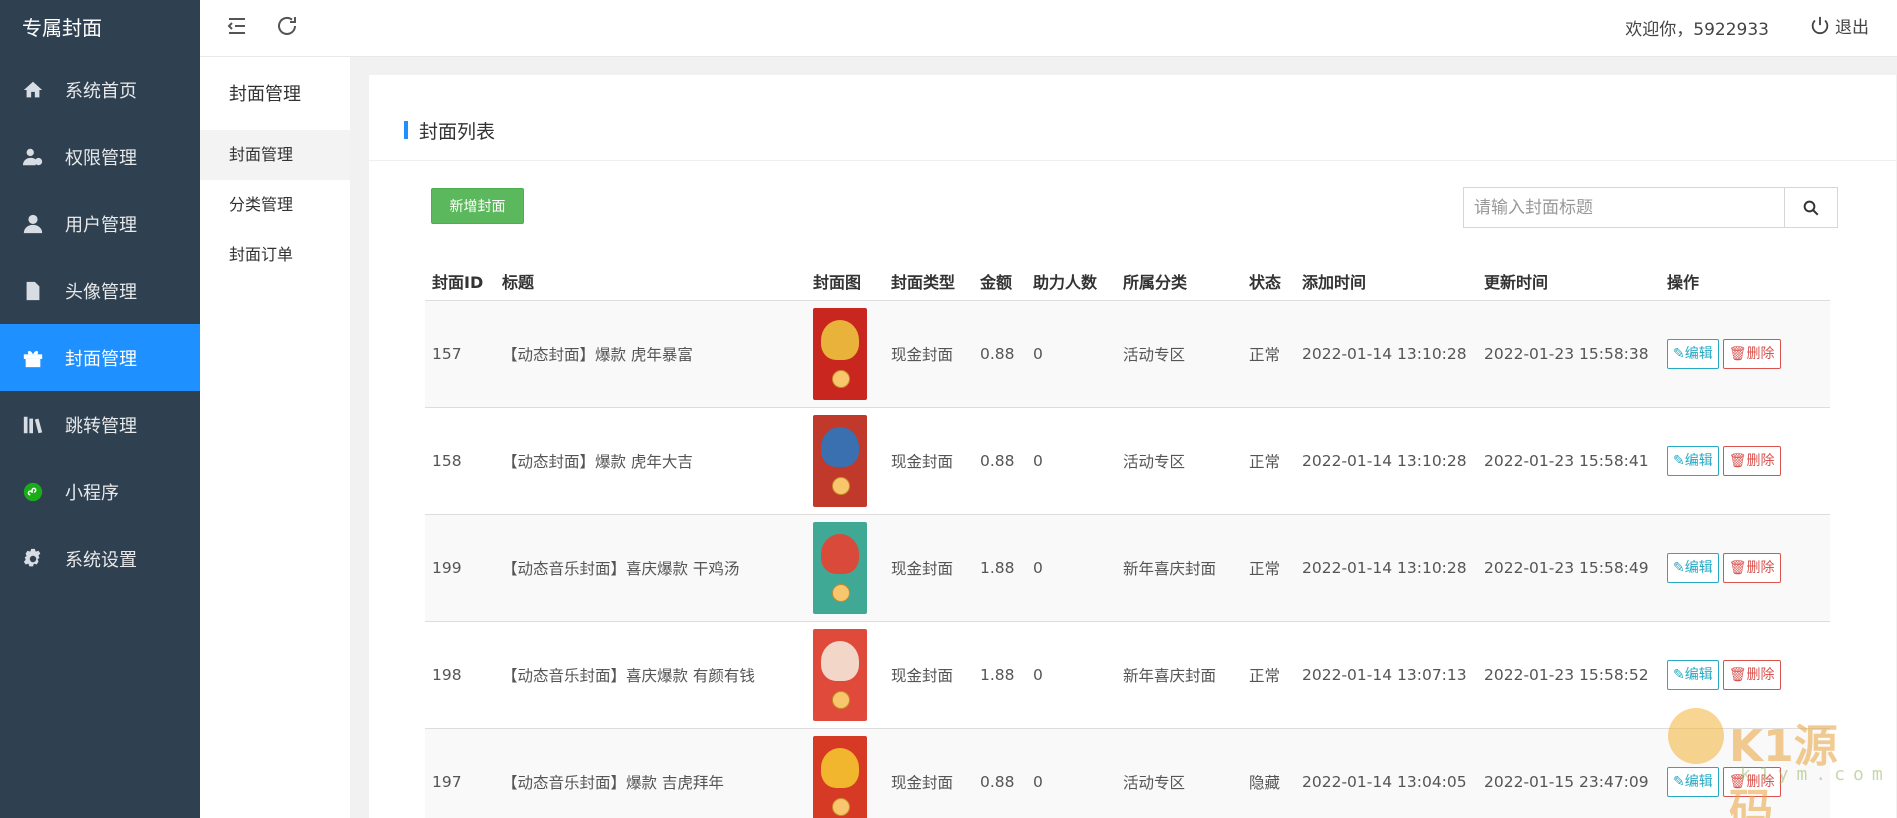  I want to click on column-header: 封面ID, so click(460, 281).